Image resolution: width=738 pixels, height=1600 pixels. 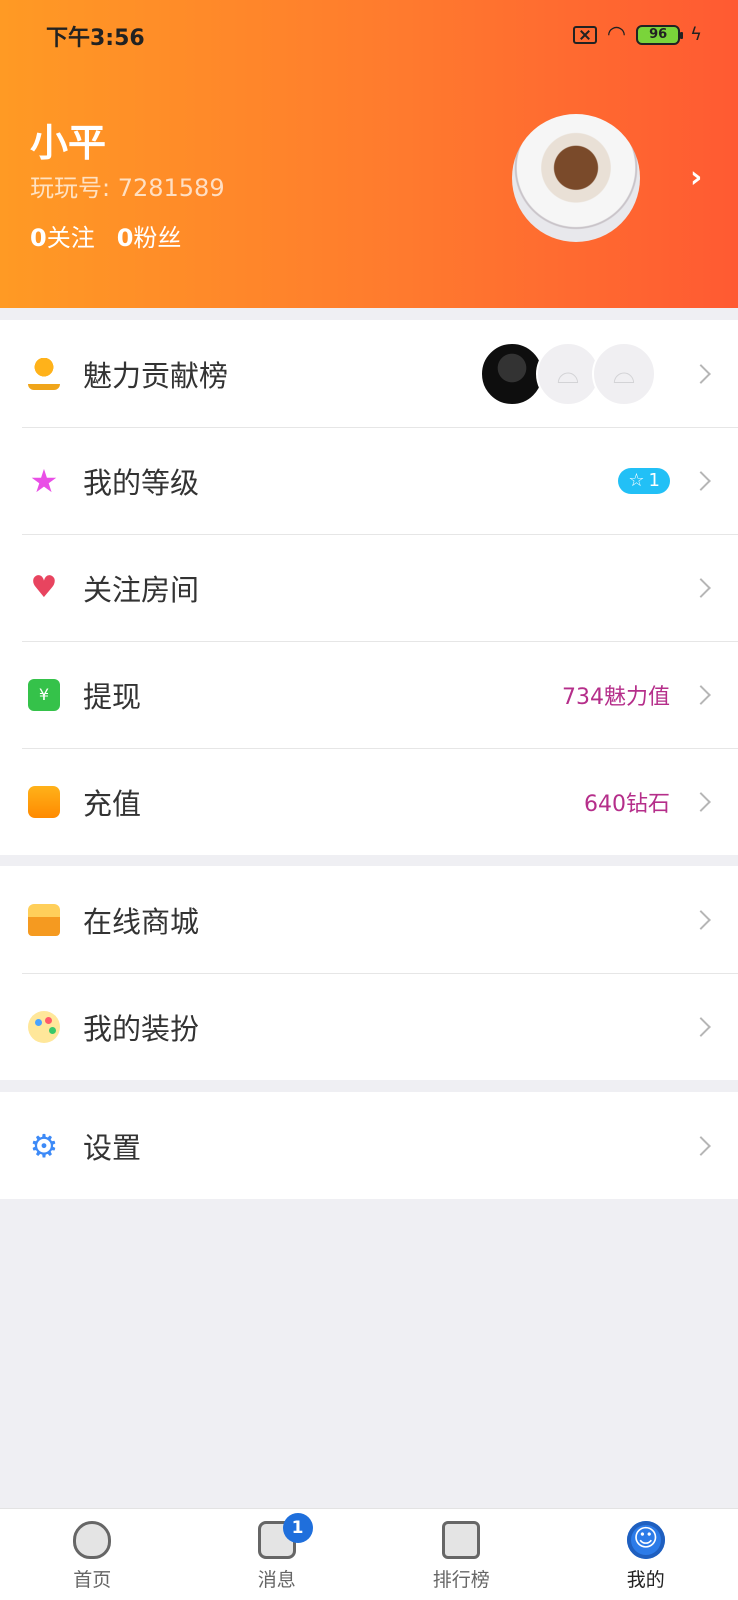 What do you see at coordinates (112, 696) in the screenshot?
I see `menu-item-label: 提现` at bounding box center [112, 696].